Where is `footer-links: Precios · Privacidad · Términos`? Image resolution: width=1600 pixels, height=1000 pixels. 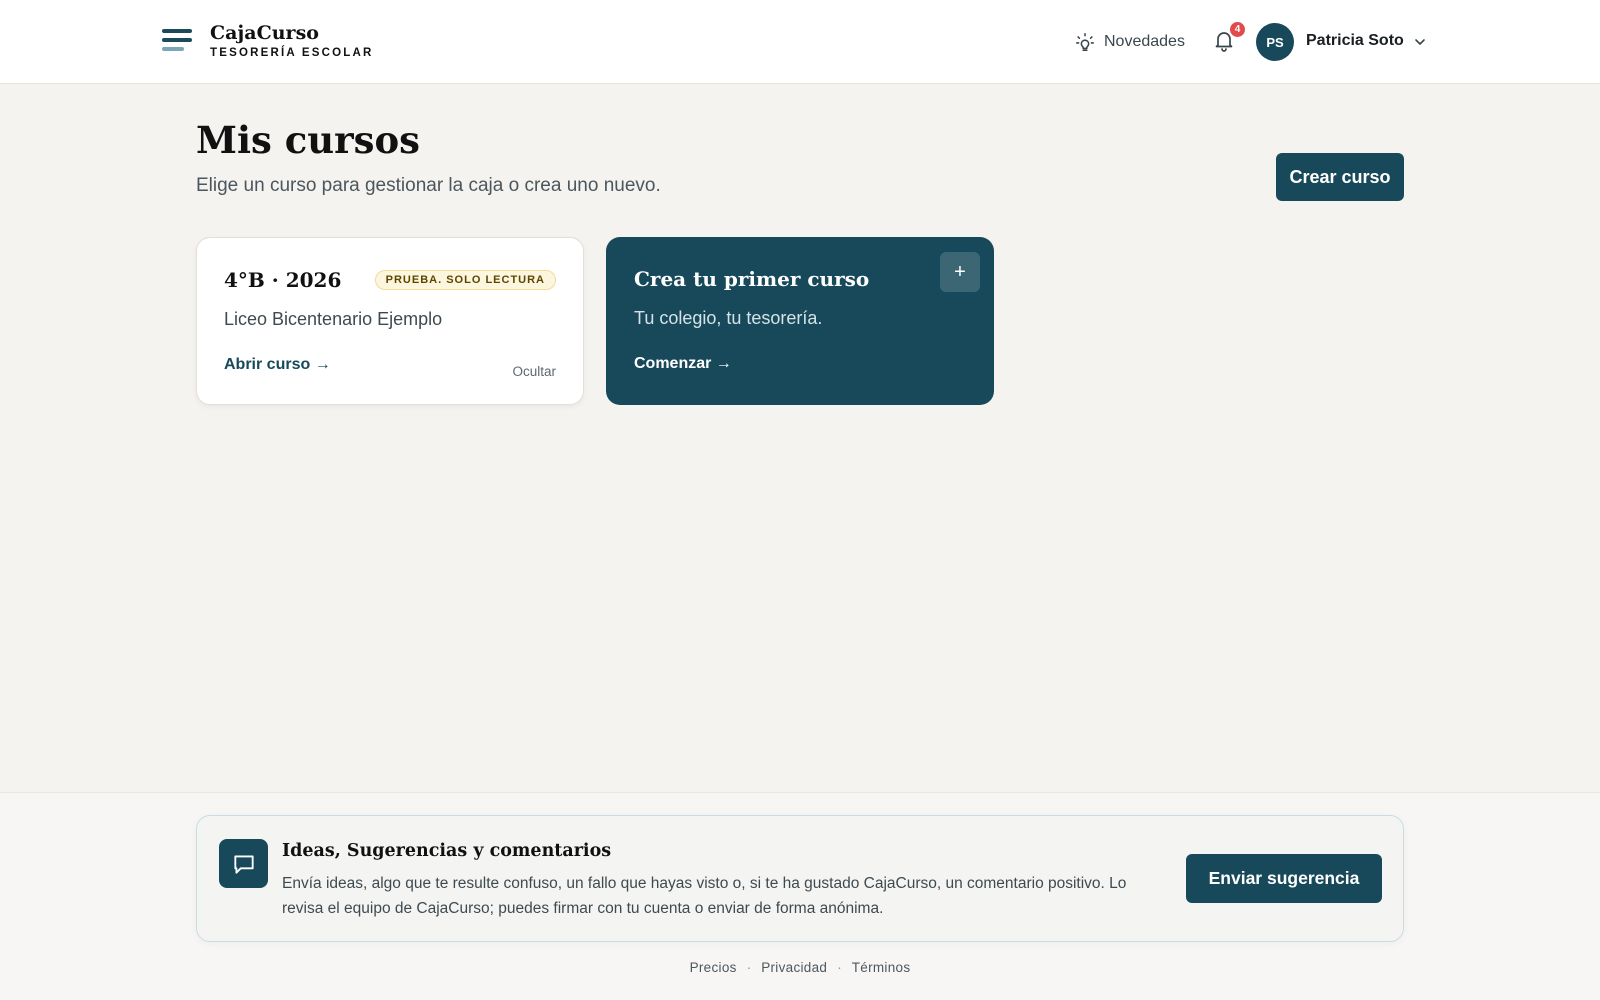 footer-links: Precios · Privacidad · Términos is located at coordinates (800, 967).